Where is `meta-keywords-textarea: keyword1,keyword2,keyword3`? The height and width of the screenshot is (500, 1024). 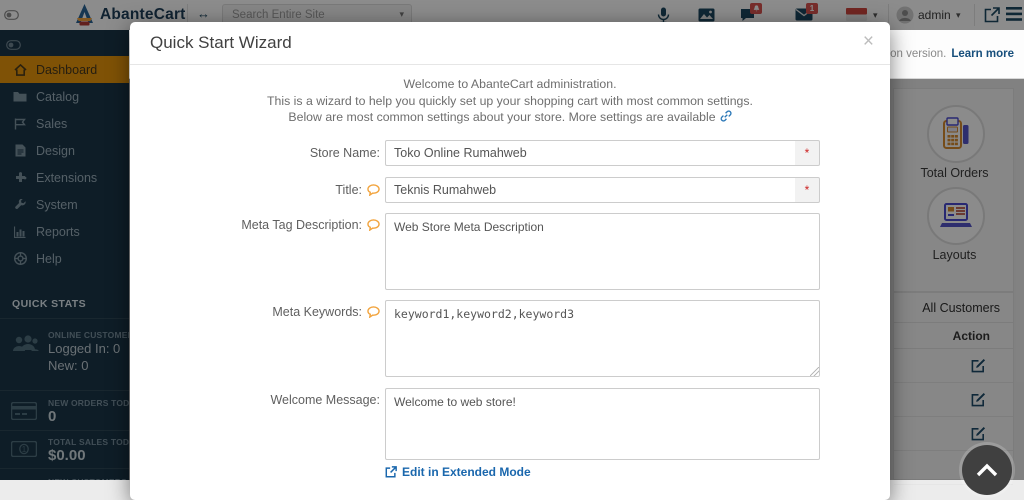
meta-keywords-textarea: keyword1,keyword2,keyword3 is located at coordinates (602, 338).